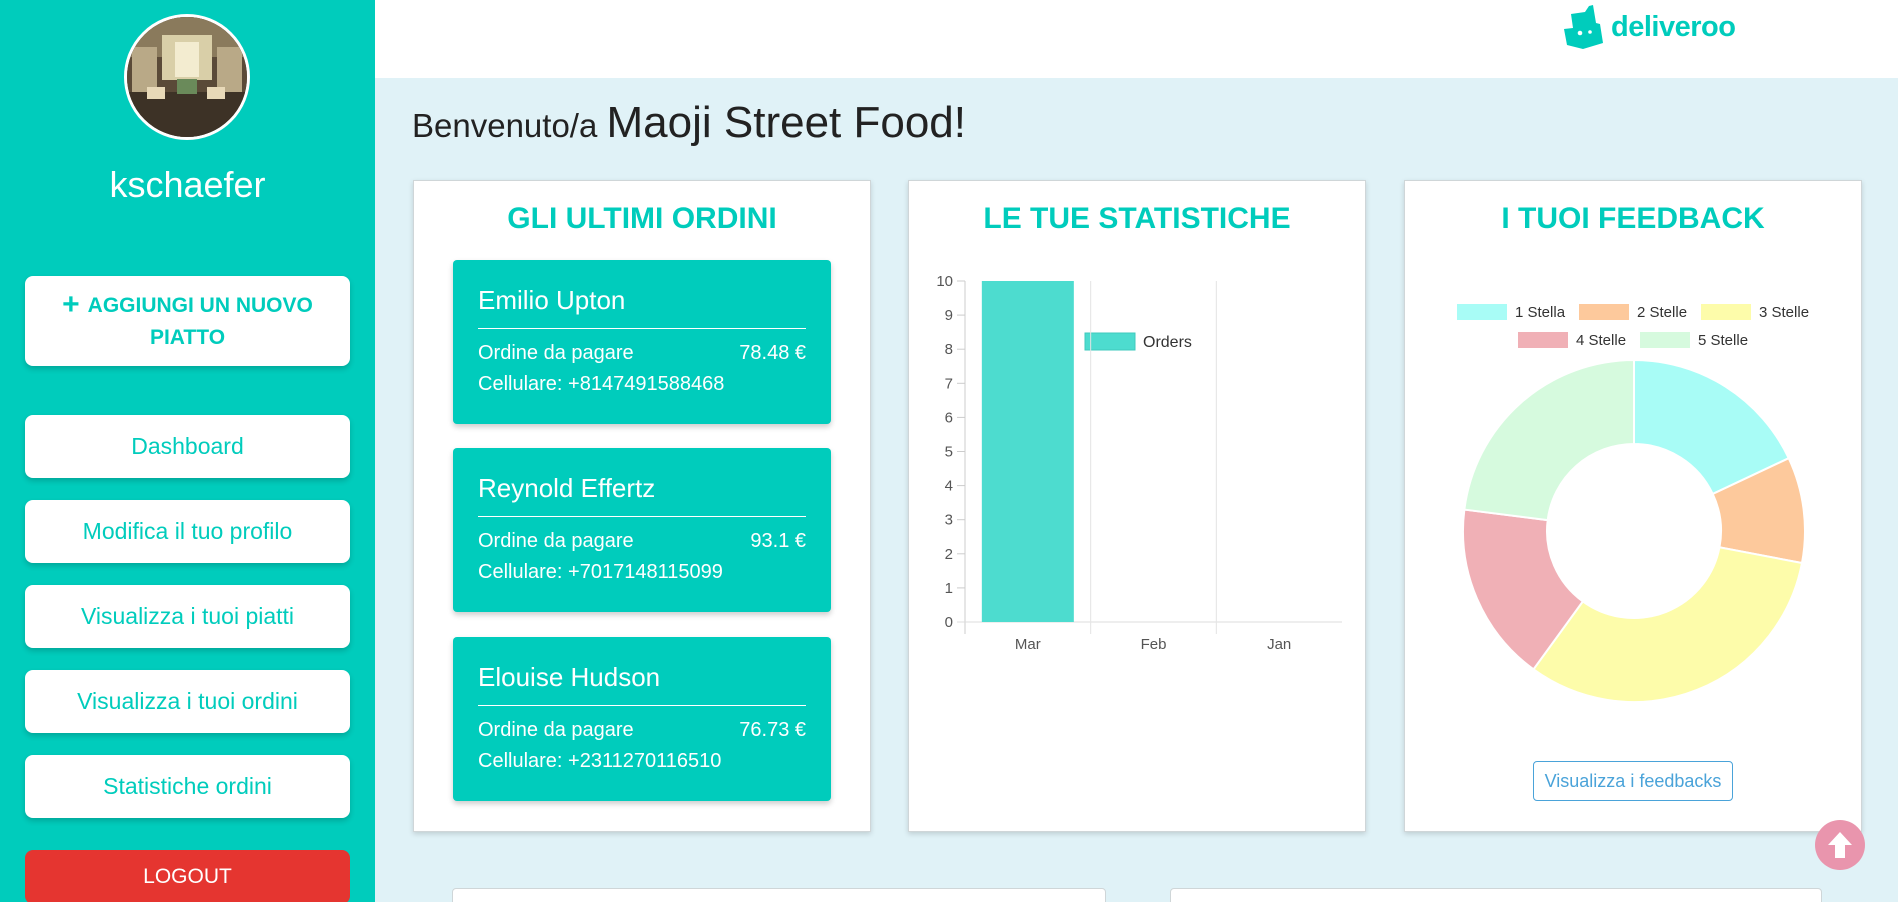 The width and height of the screenshot is (1898, 902). What do you see at coordinates (1784, 312) in the screenshot?
I see `legend-label: 3 Stelle` at bounding box center [1784, 312].